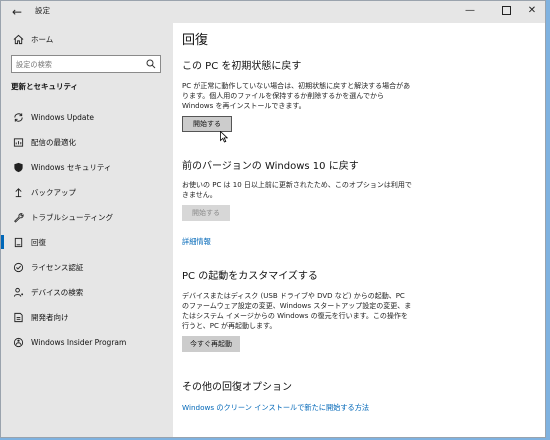 This screenshot has height=440, width=550. I want to click on backup-icon, so click(18, 192).